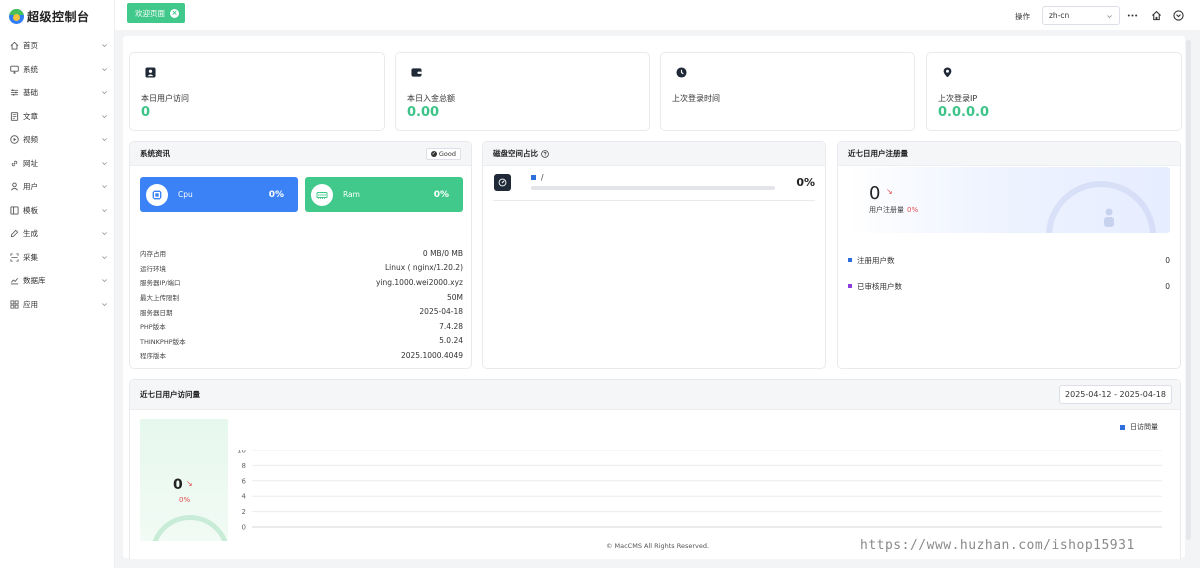  What do you see at coordinates (57, 46) in the screenshot?
I see `sidebar-item: 首页` at bounding box center [57, 46].